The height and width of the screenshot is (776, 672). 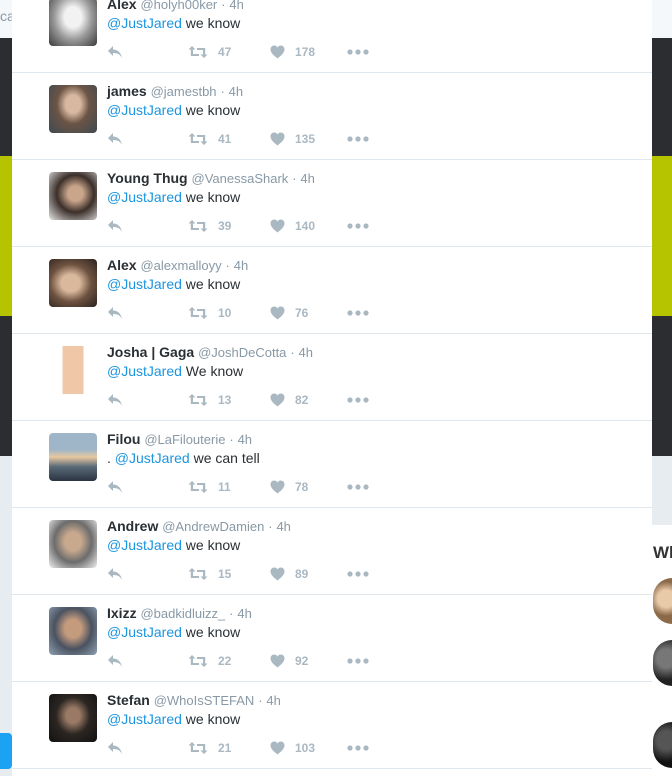 I want to click on username: @VanessaShark, so click(x=240, y=178).